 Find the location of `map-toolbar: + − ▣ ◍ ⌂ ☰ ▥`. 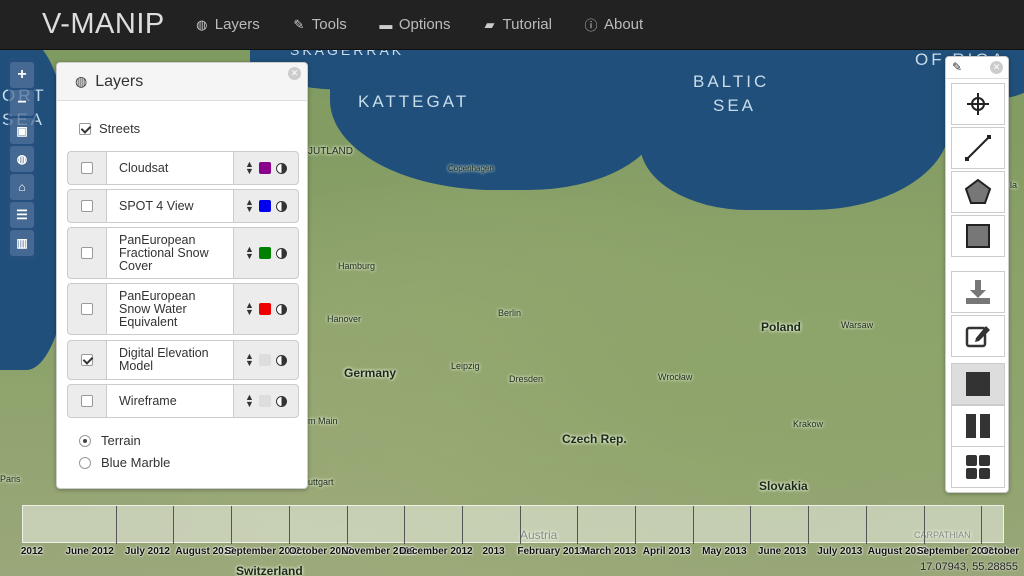

map-toolbar: + − ▣ ◍ ⌂ ☰ ▥ is located at coordinates (22, 159).